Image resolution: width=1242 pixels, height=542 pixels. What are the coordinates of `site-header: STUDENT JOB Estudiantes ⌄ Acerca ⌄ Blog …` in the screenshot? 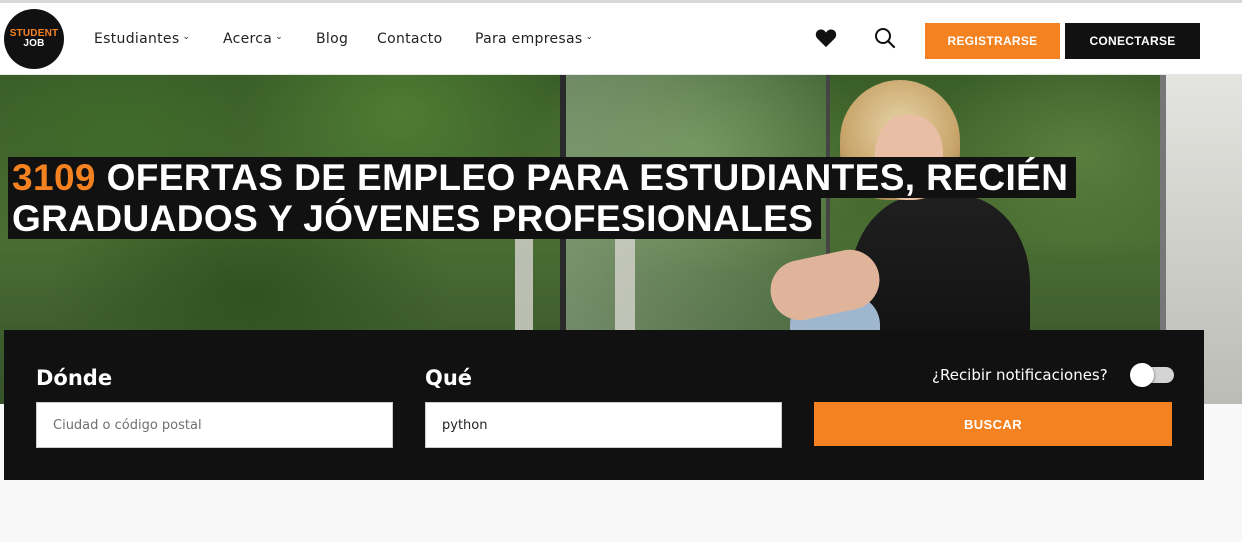 It's located at (621, 39).